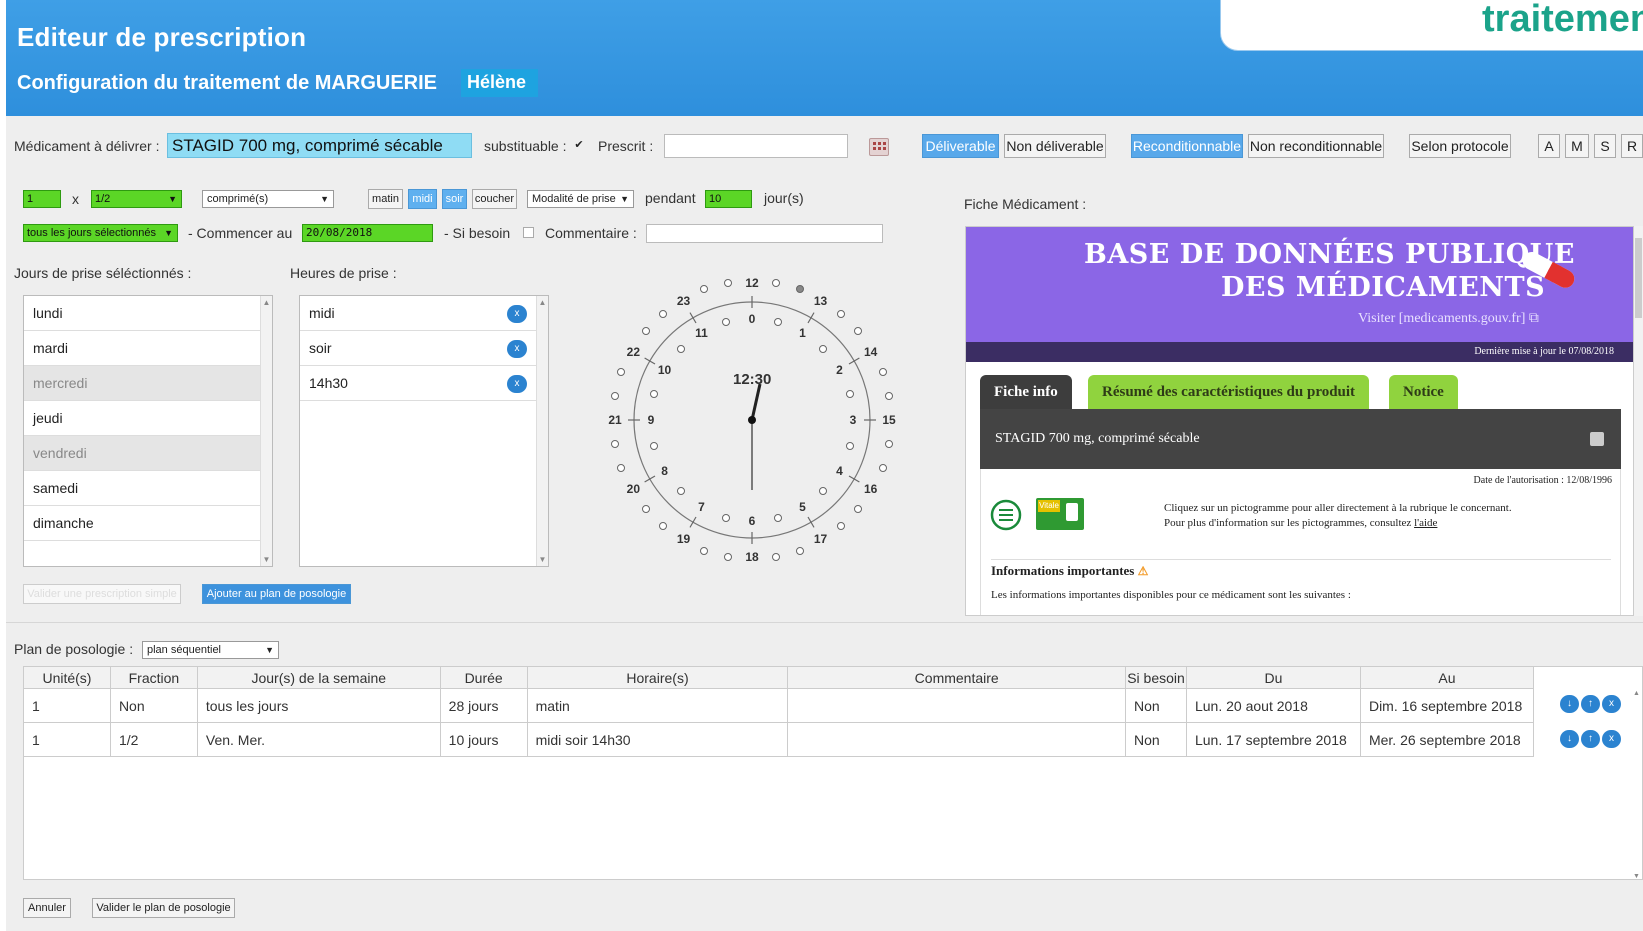  What do you see at coordinates (74, 649) in the screenshot?
I see `plan-label: Plan de posologie :` at bounding box center [74, 649].